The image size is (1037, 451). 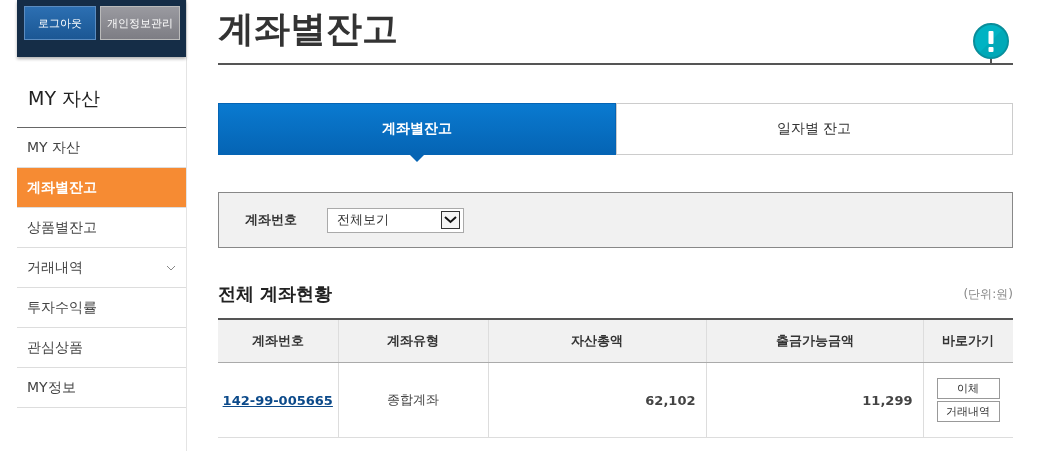 What do you see at coordinates (413, 400) in the screenshot?
I see `table-cell: 종합계좌` at bounding box center [413, 400].